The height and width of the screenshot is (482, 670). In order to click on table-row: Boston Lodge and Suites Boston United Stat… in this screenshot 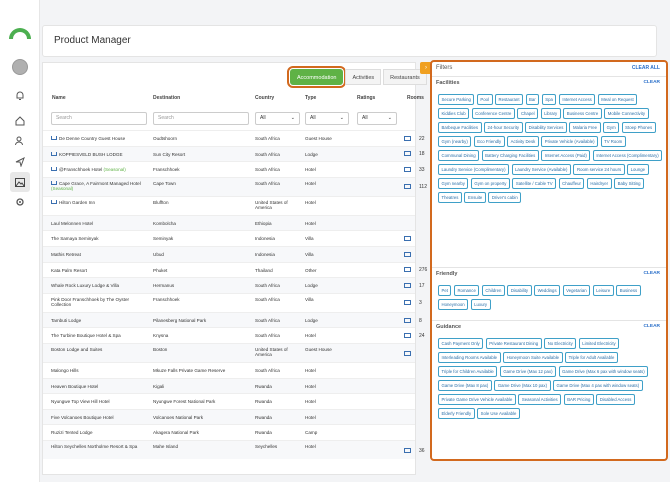, I will do `click(229, 352)`.